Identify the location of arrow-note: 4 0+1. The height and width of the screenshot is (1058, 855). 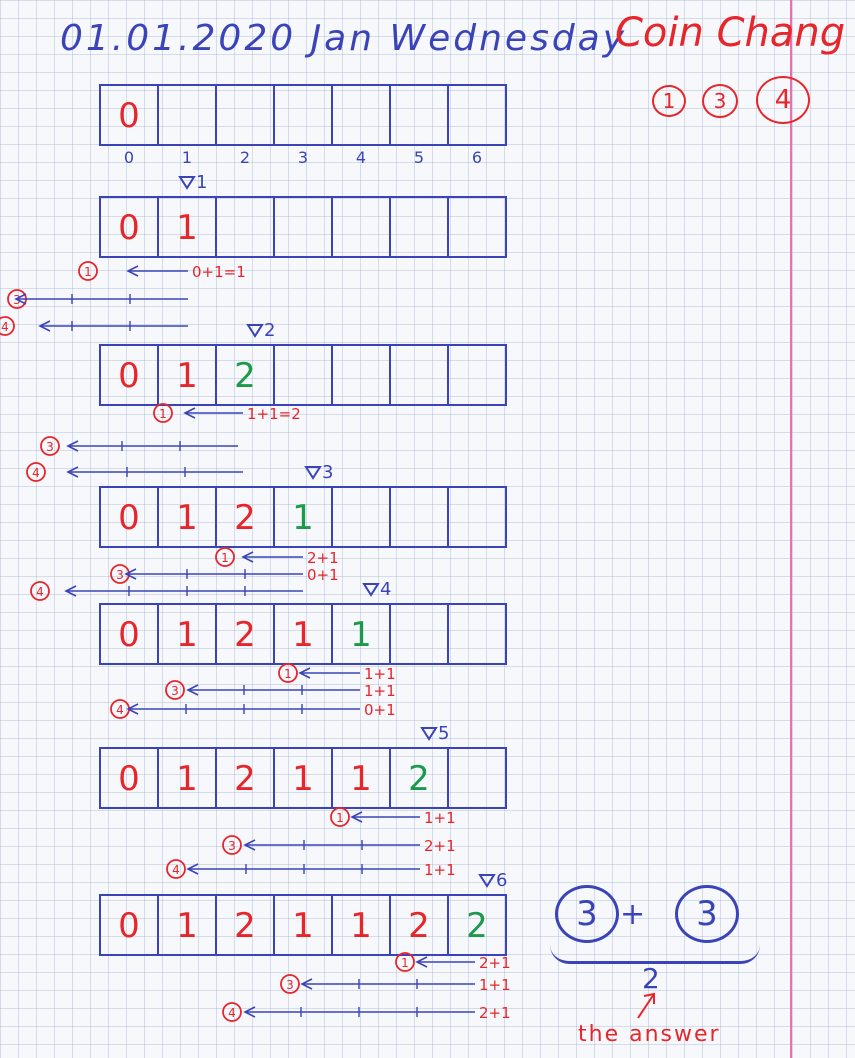
(253, 709).